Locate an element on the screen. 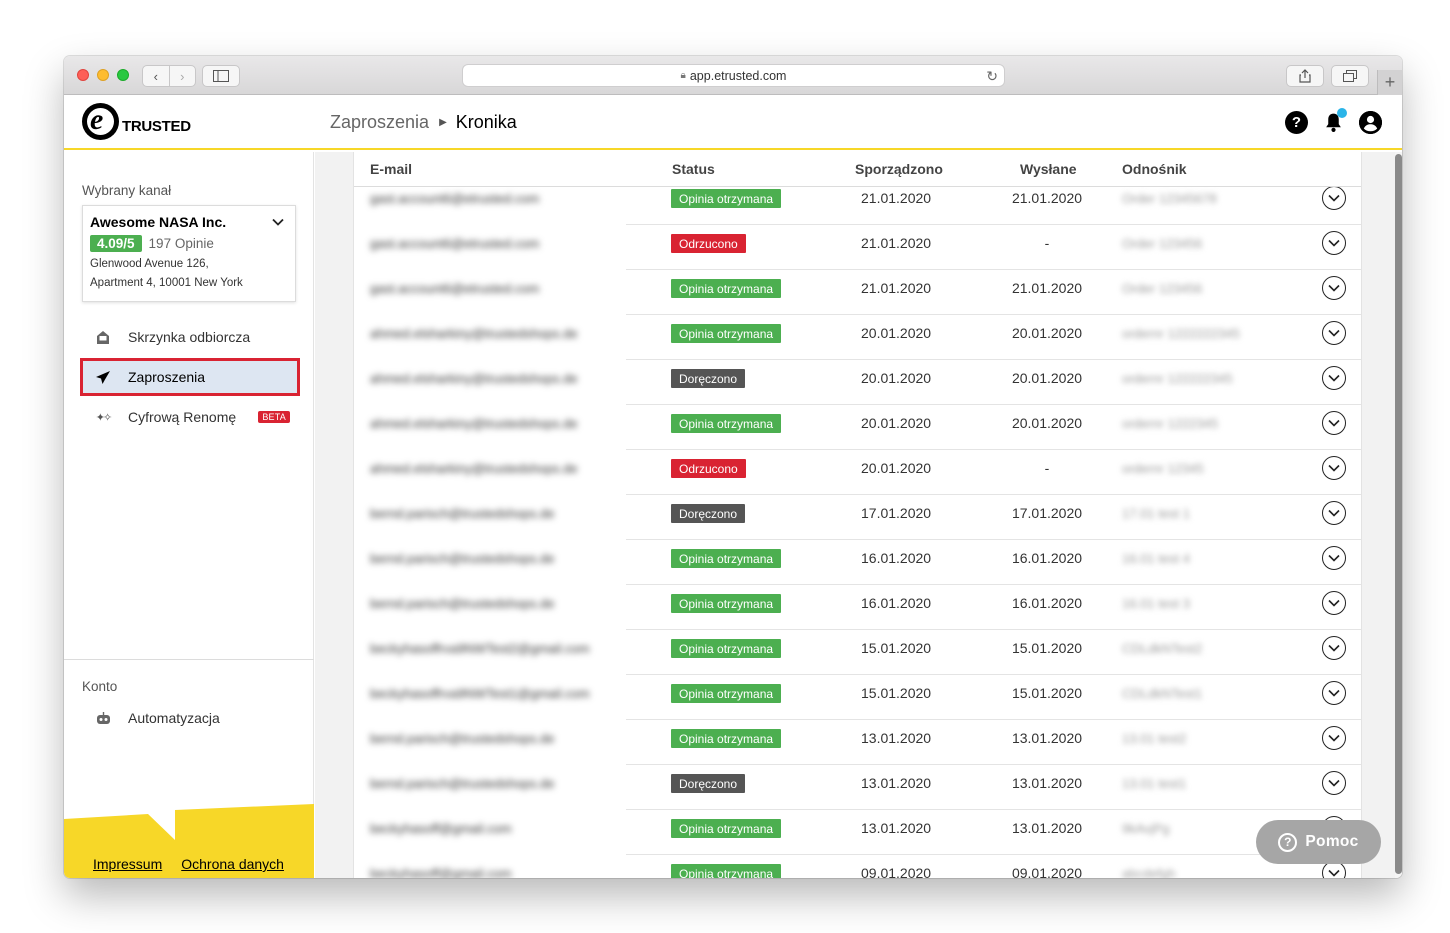  breadcrumb: Zaproszenia ▶ Kronika is located at coordinates (423, 122).